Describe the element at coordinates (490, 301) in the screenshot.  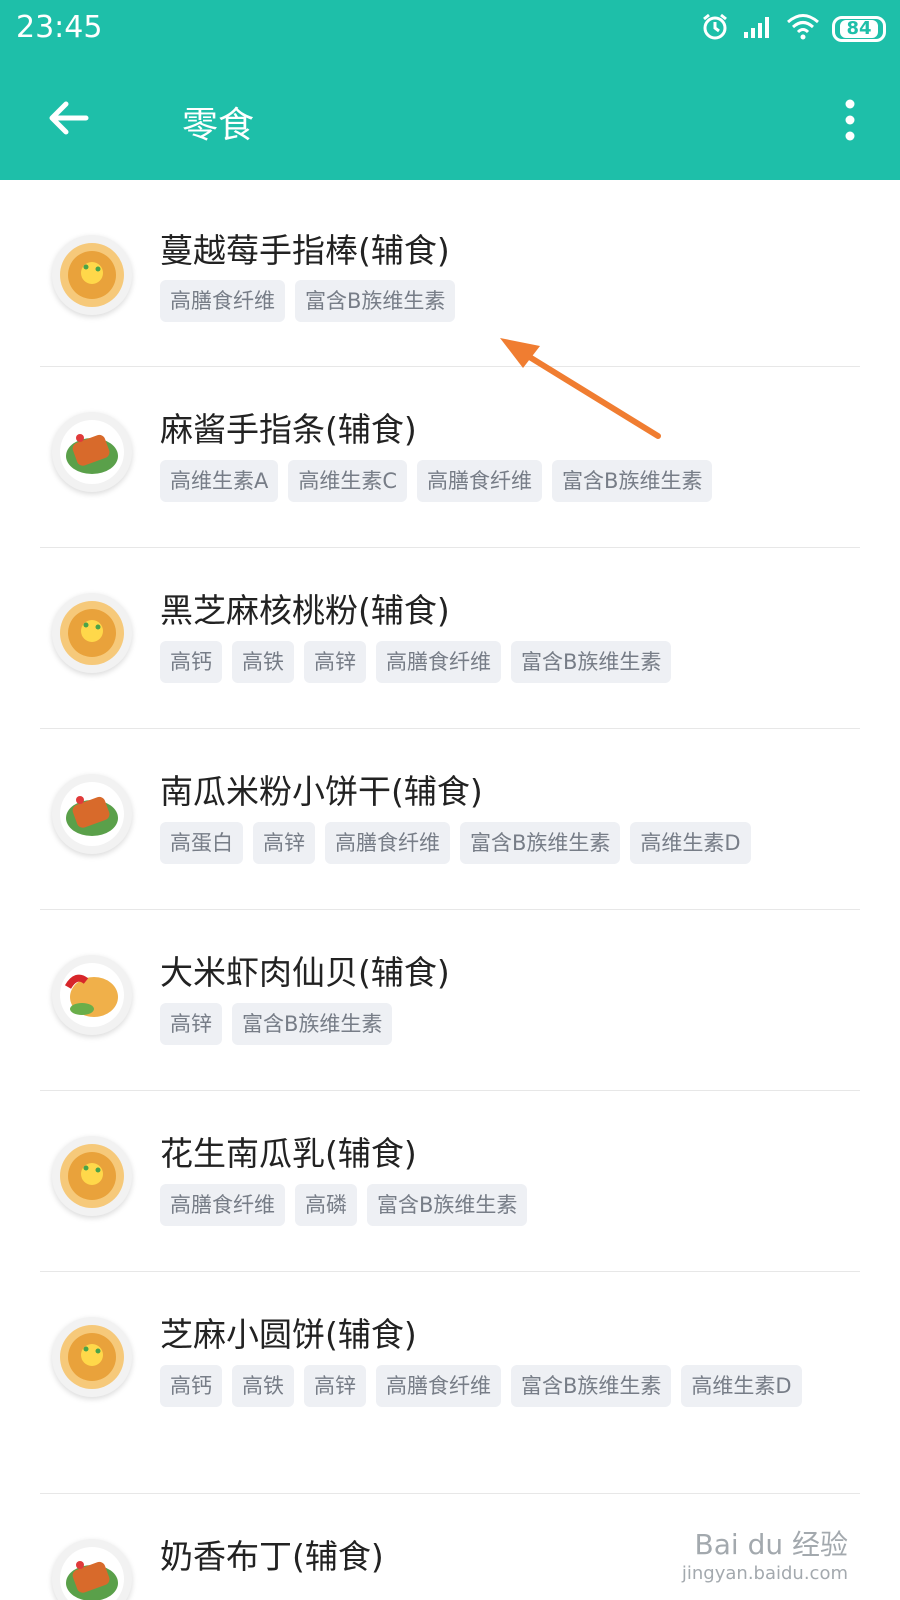
I see `tag-list: 高膳食纤维 富含B族维生素` at that location.